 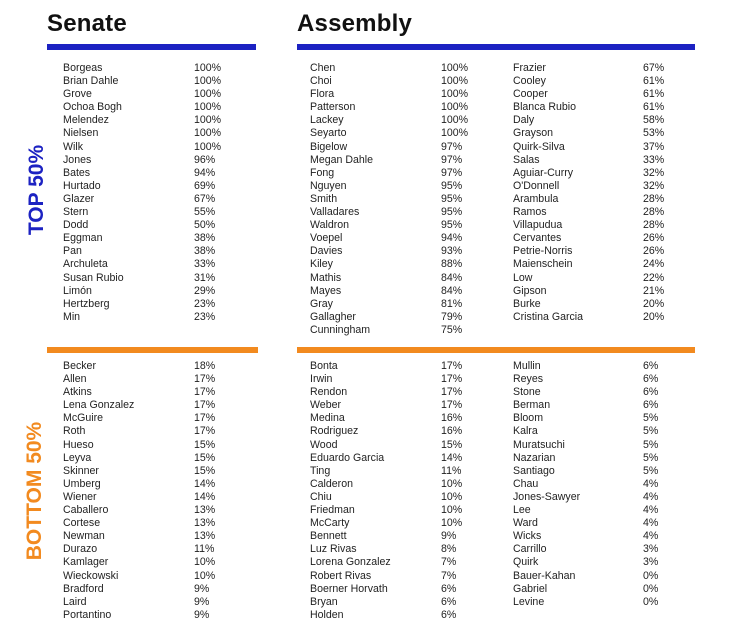 I want to click on legislator-name: Hueso, so click(x=78, y=444).